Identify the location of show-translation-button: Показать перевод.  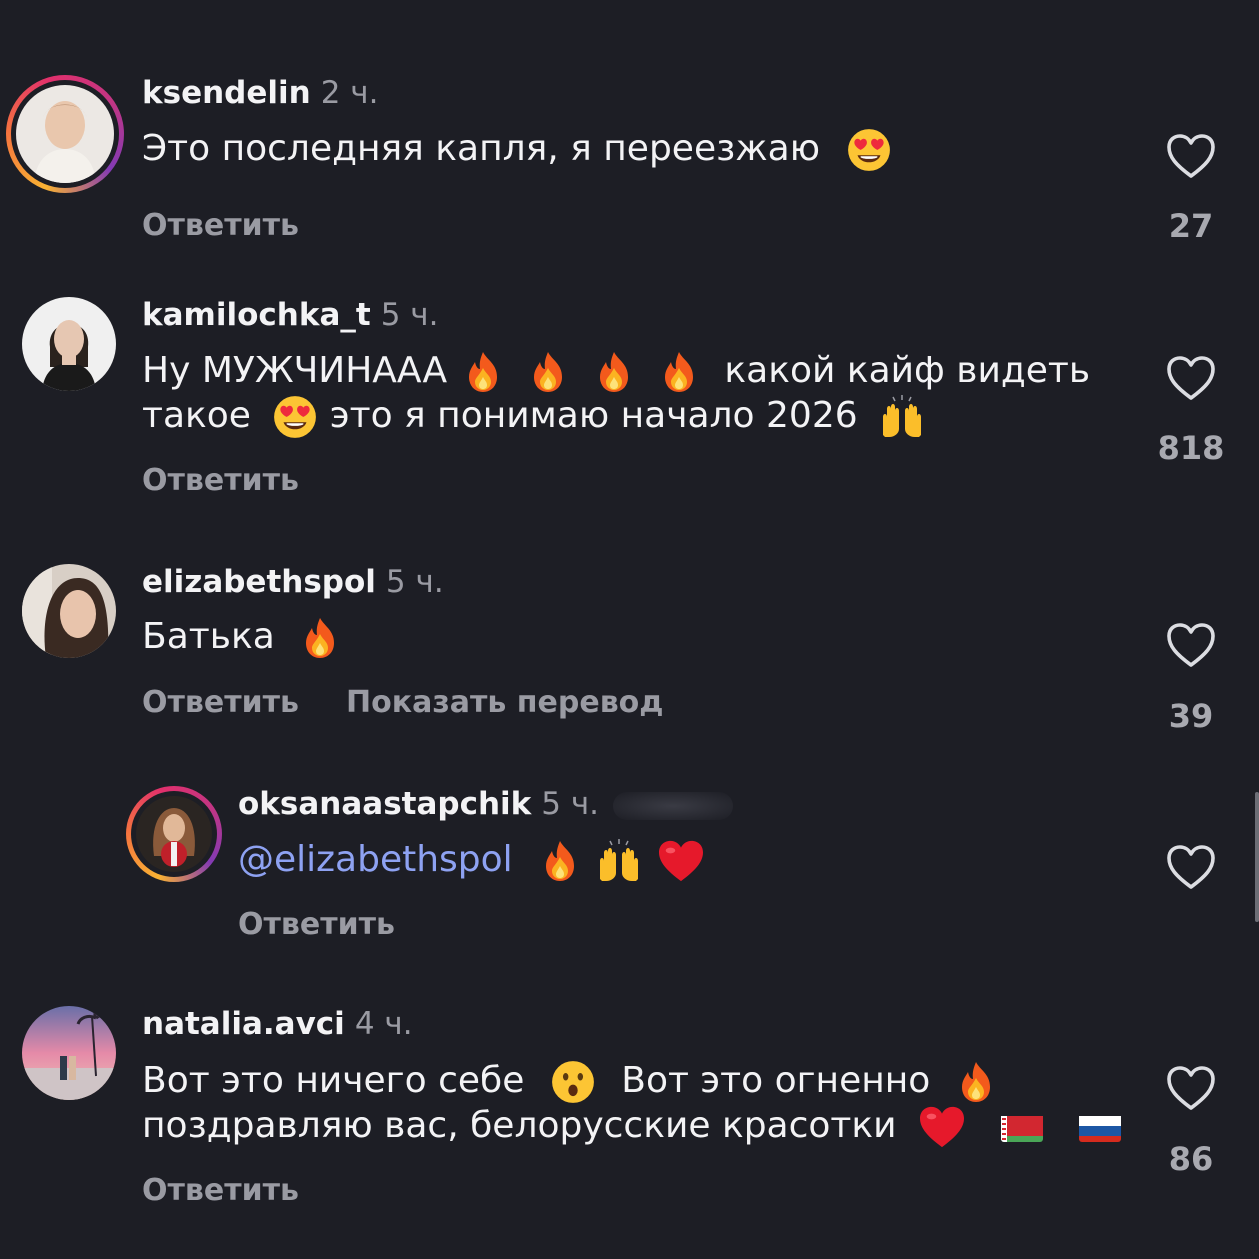
(505, 702).